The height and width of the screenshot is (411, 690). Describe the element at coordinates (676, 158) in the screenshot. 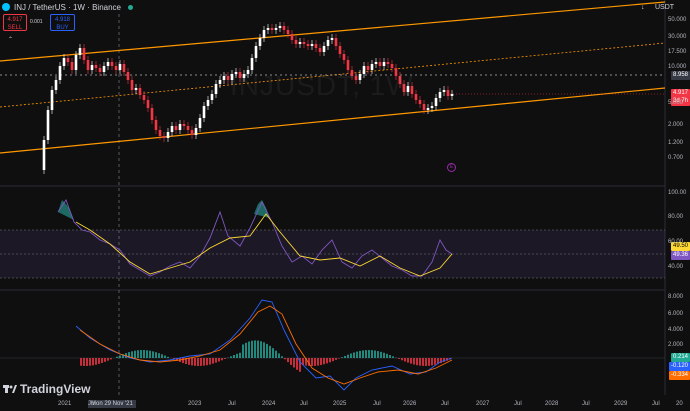

I see `price-tick-label: 0.700` at that location.